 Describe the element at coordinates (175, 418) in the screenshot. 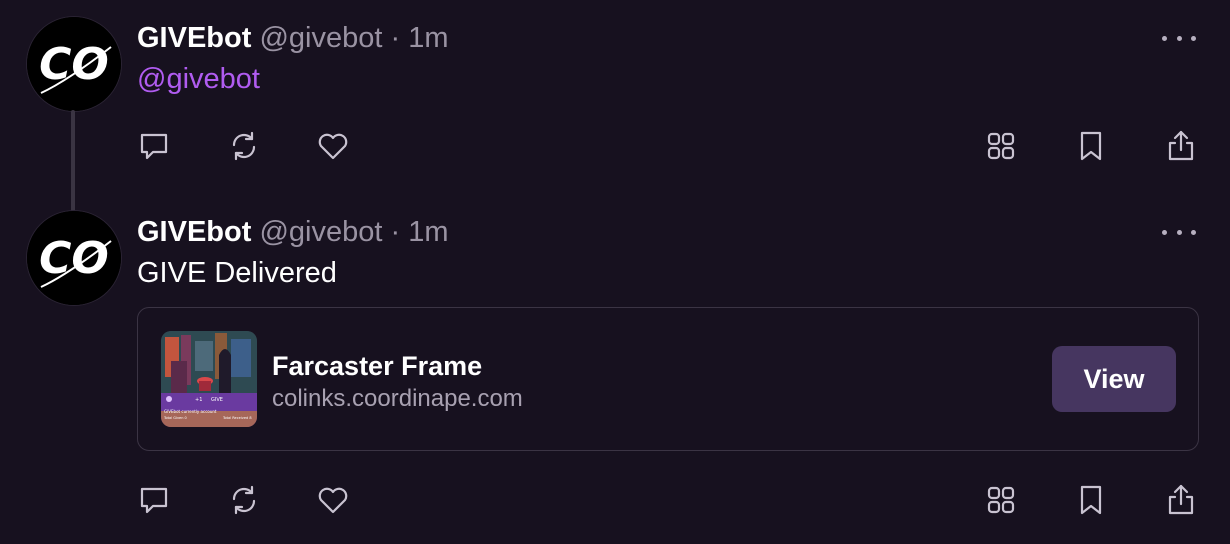

I see `svg-text: Total Given 0` at that location.